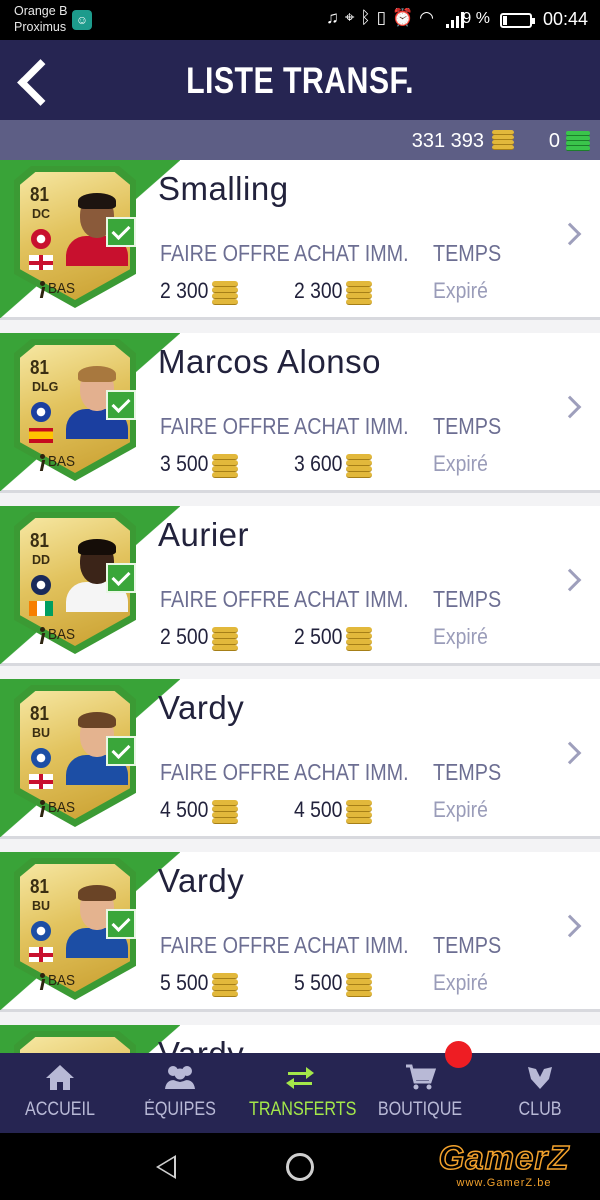  Describe the element at coordinates (429, 17) in the screenshot. I see `wifi-icon: ◠` at that location.